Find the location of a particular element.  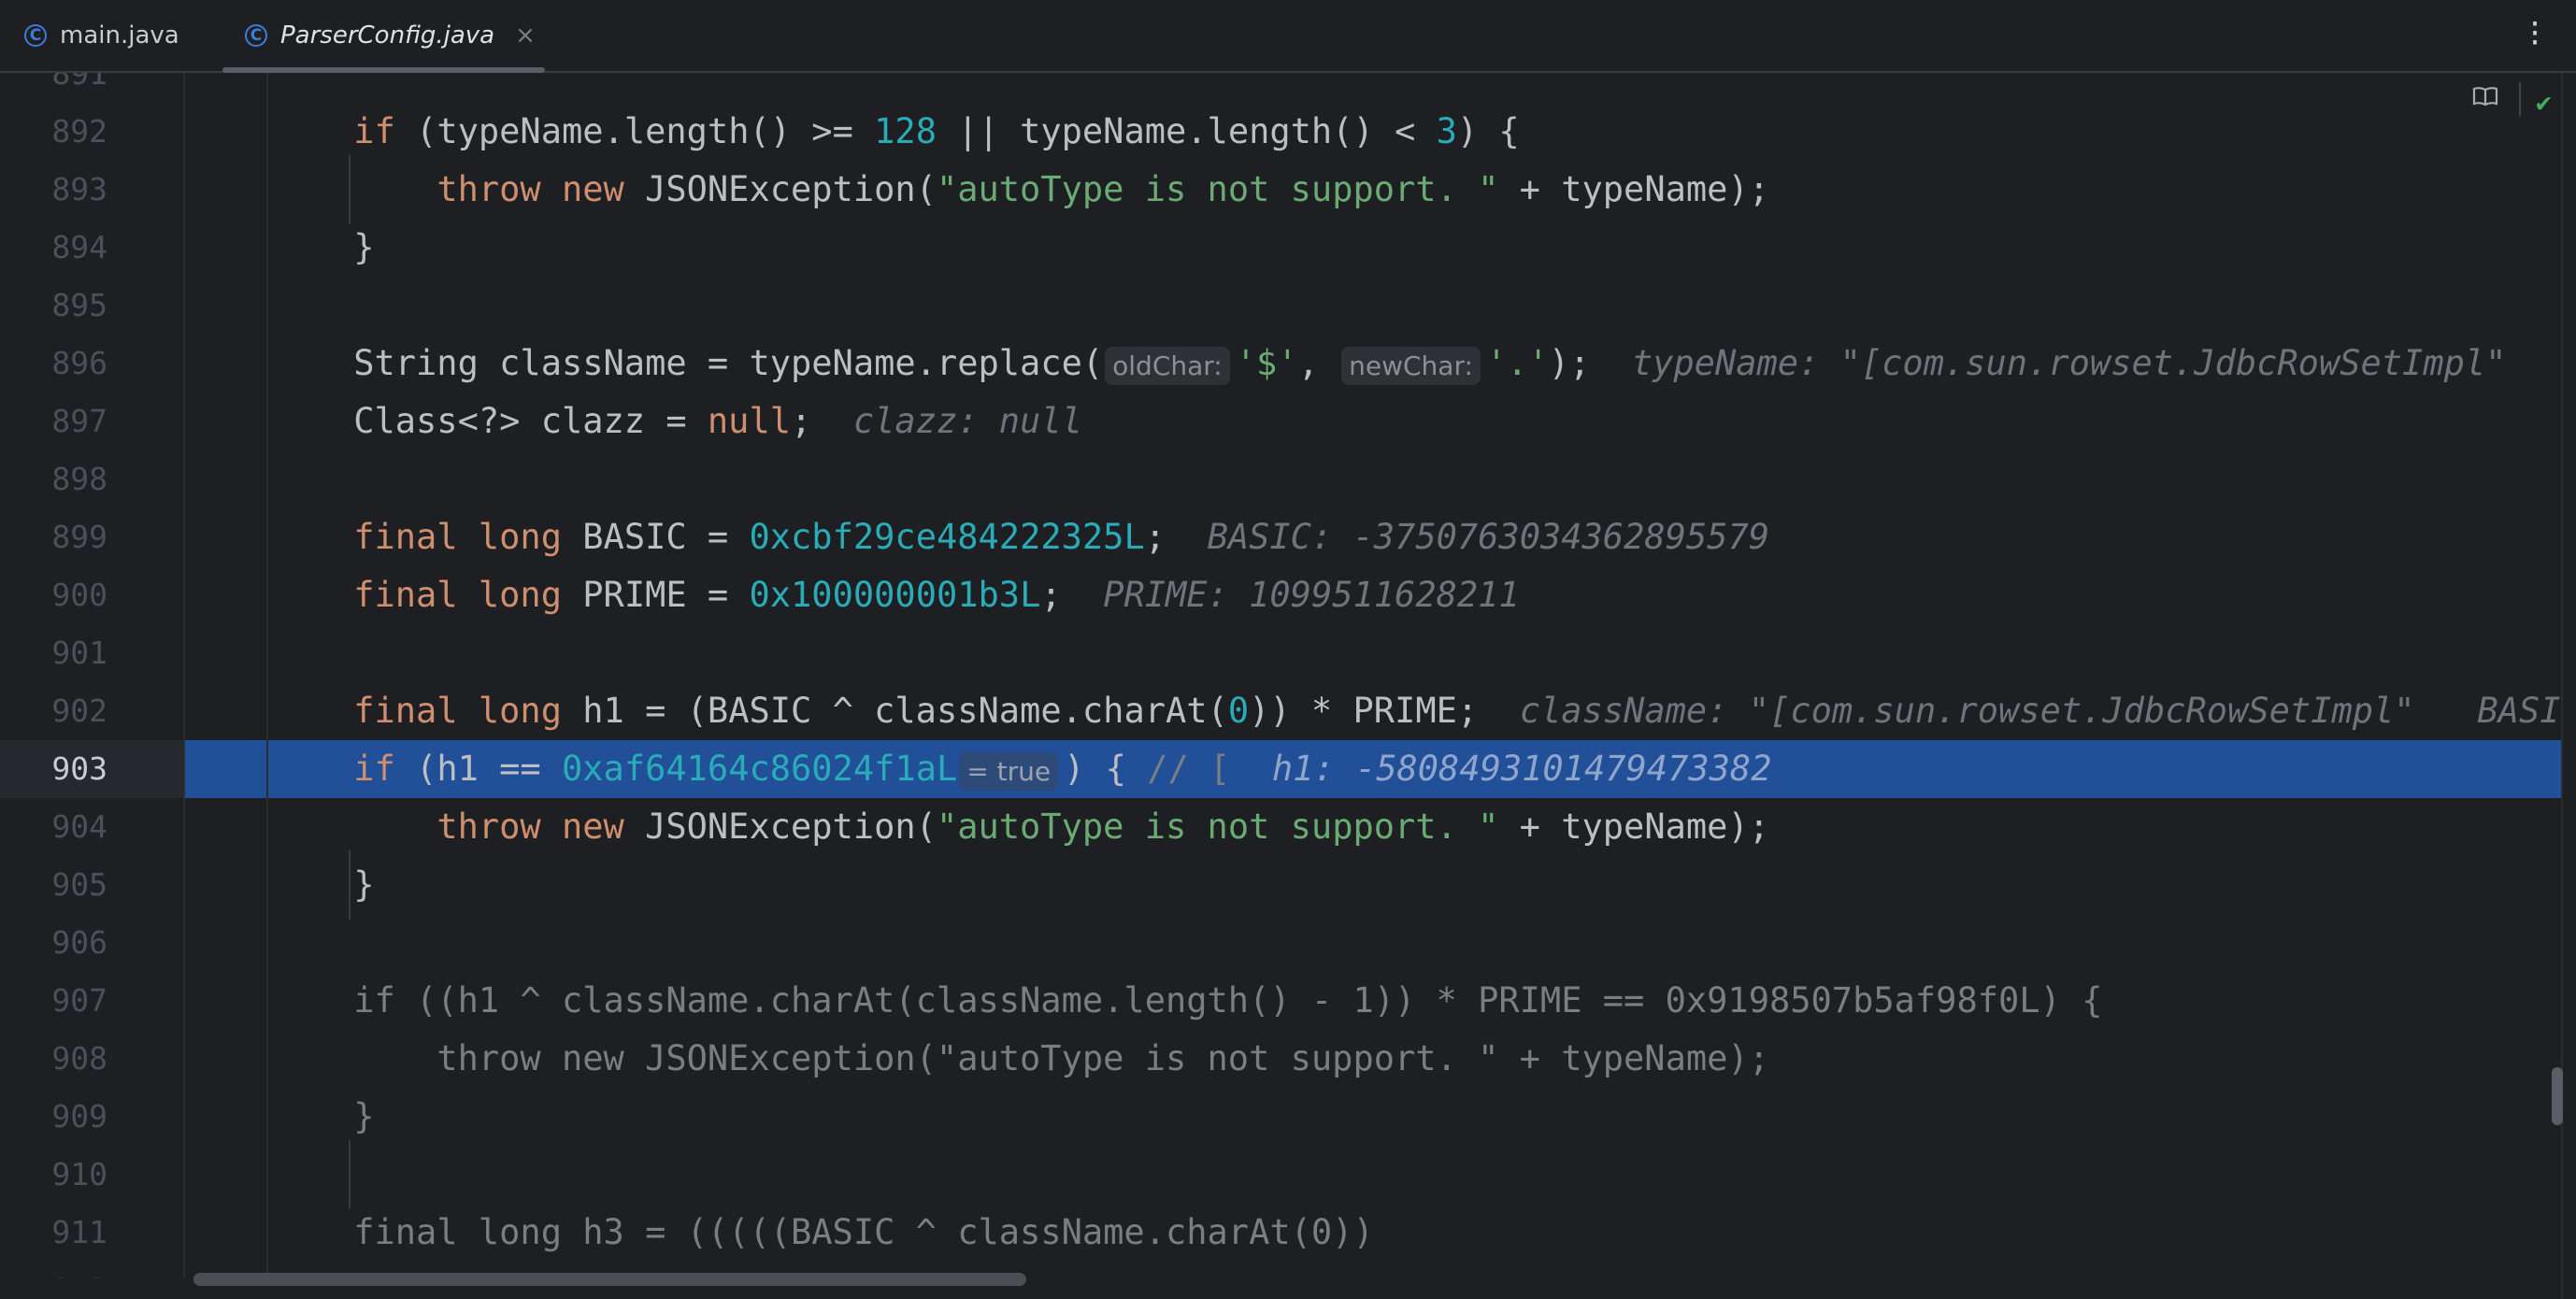

line-number: 894 is located at coordinates (92, 248).